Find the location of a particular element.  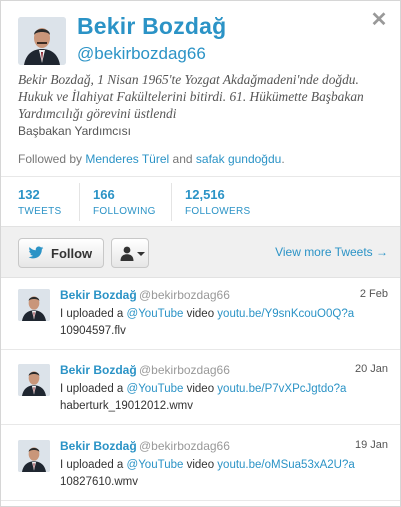

stat-tweets: 132 TWEETS is located at coordinates (39, 202).